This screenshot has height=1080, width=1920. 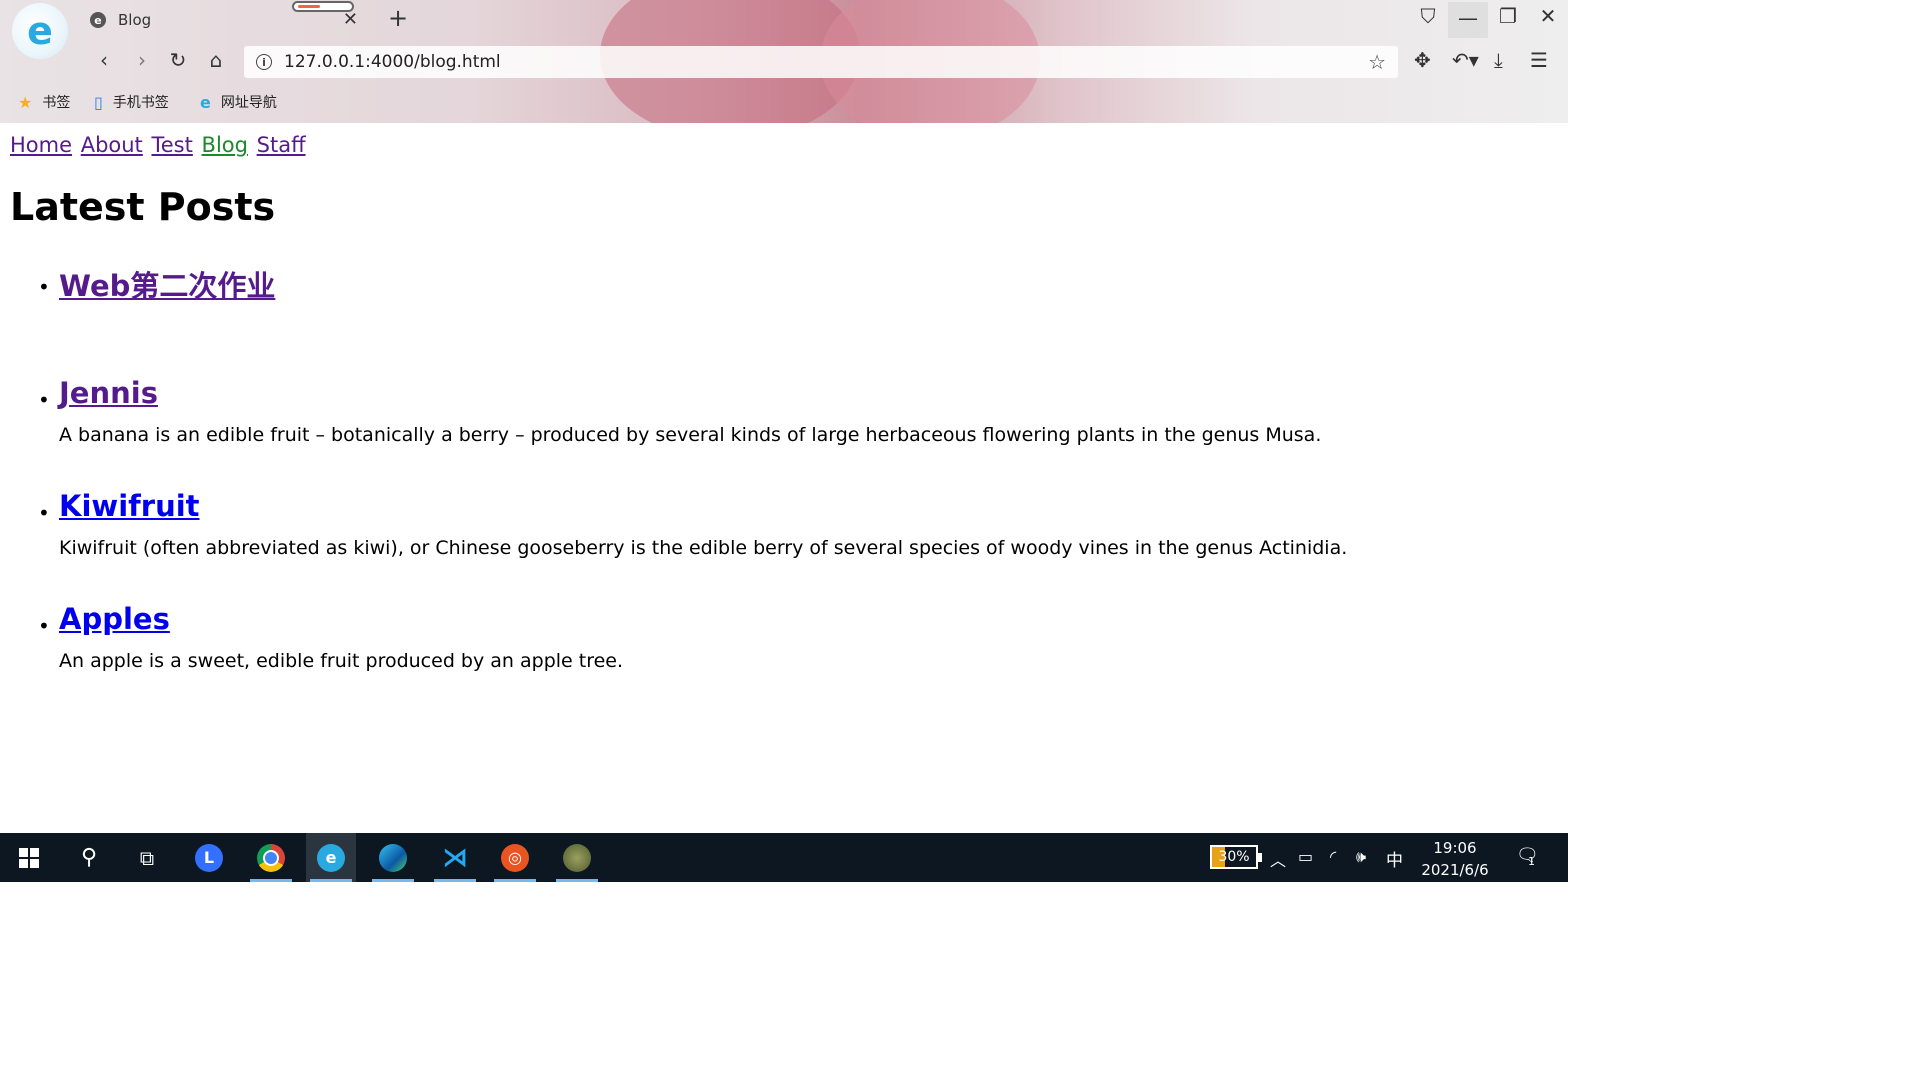 What do you see at coordinates (112, 145) in the screenshot?
I see `nav-link-about: About` at bounding box center [112, 145].